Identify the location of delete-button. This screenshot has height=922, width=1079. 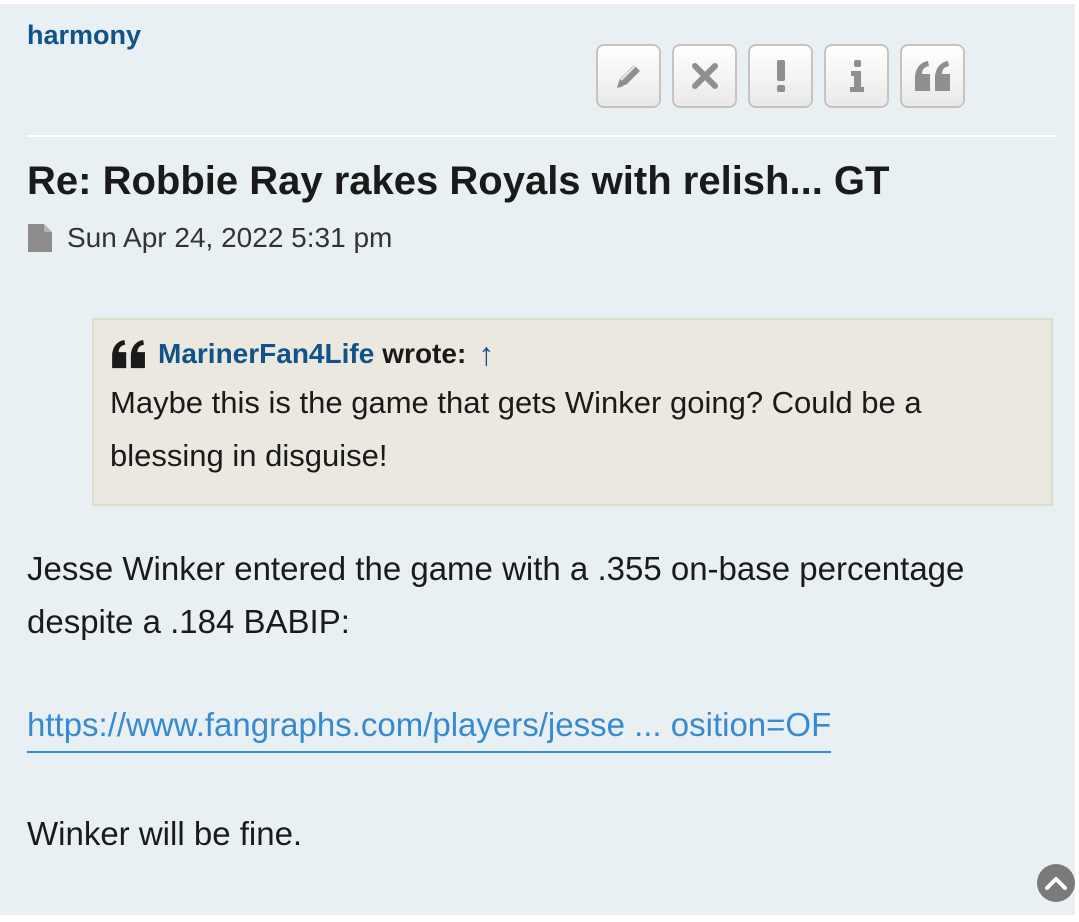
(704, 76).